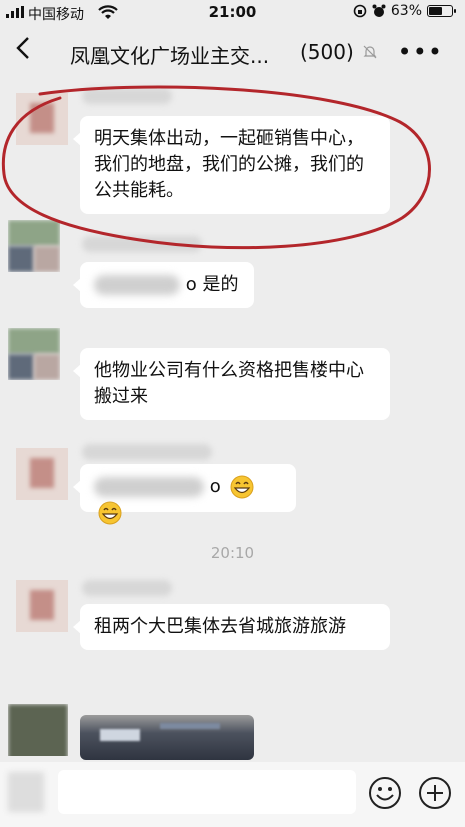  I want to click on message-bubble: o, so click(184, 494).